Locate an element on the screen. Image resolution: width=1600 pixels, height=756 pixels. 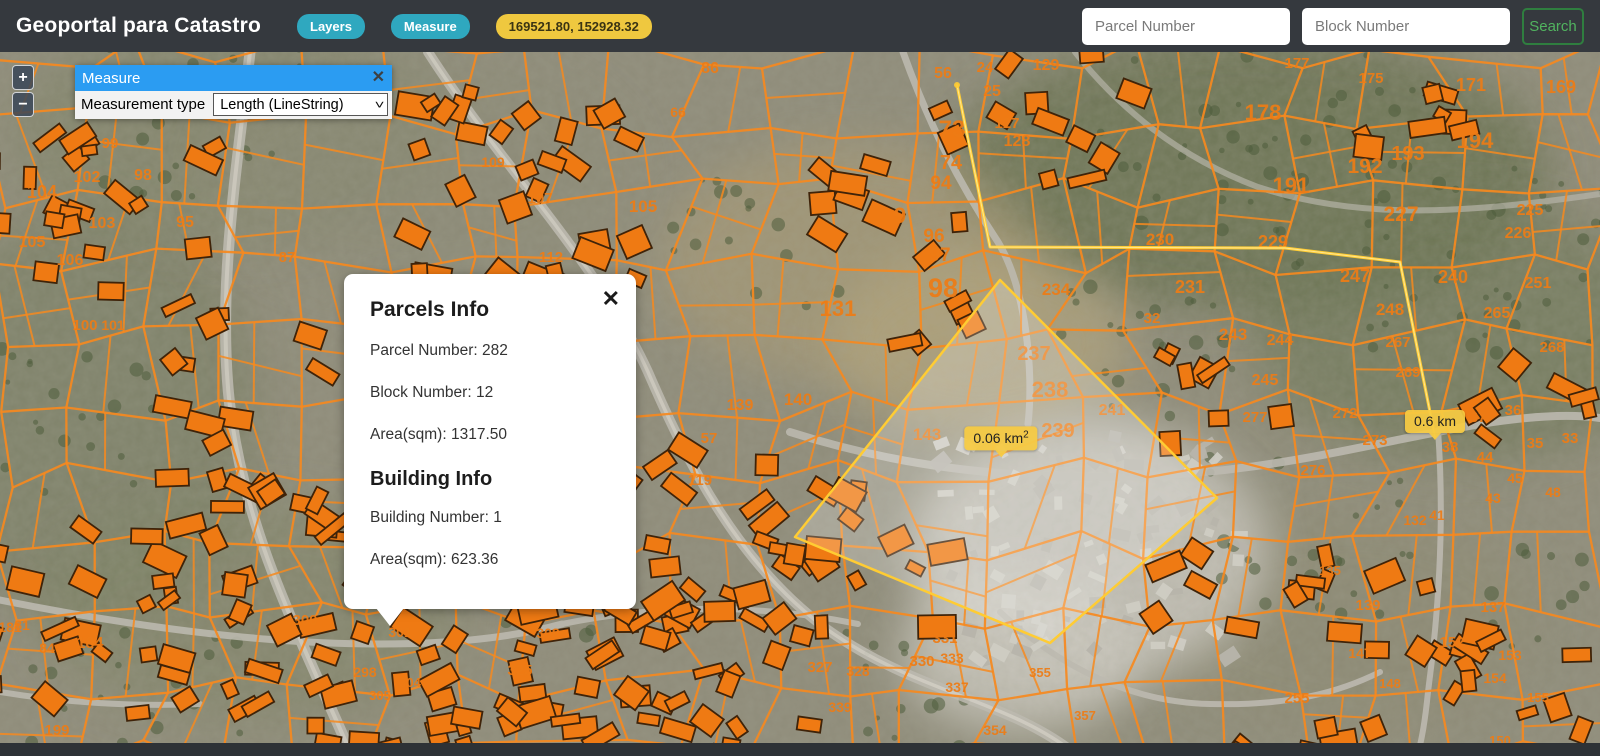
parcel-number-input is located at coordinates (1186, 26).